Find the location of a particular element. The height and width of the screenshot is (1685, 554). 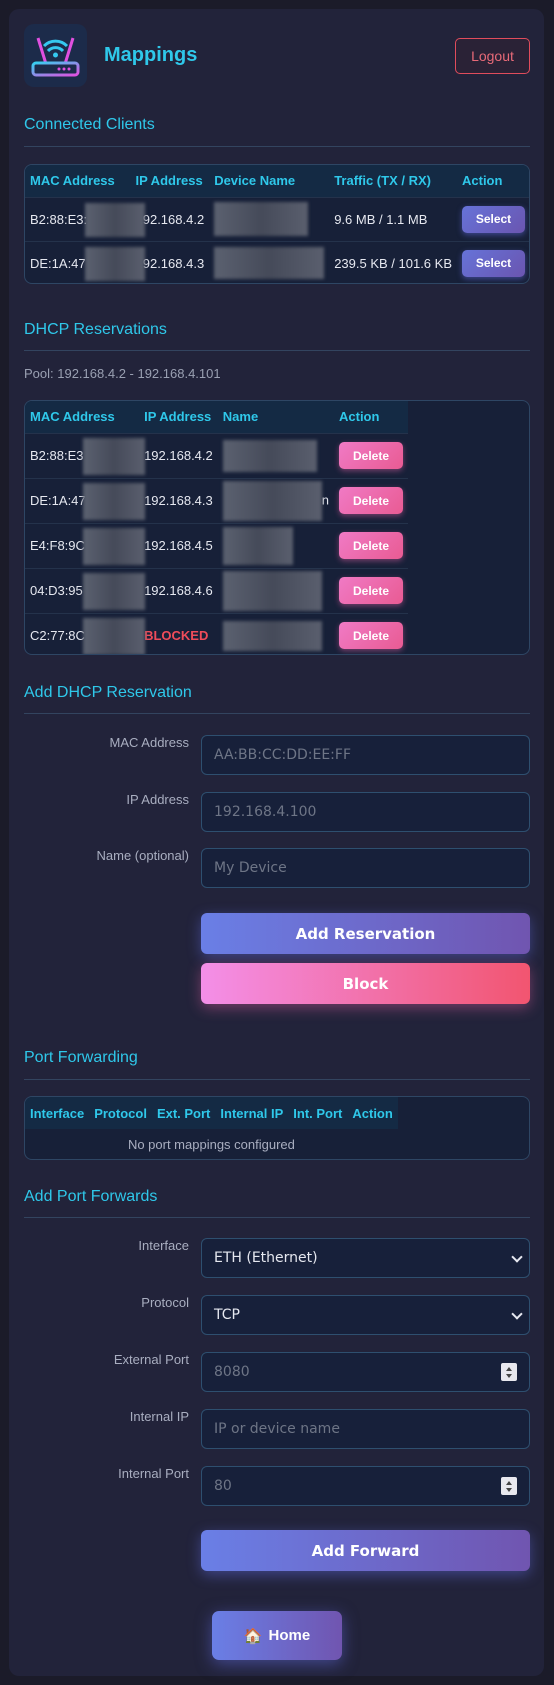

column-header: MAC Address is located at coordinates (78, 181).